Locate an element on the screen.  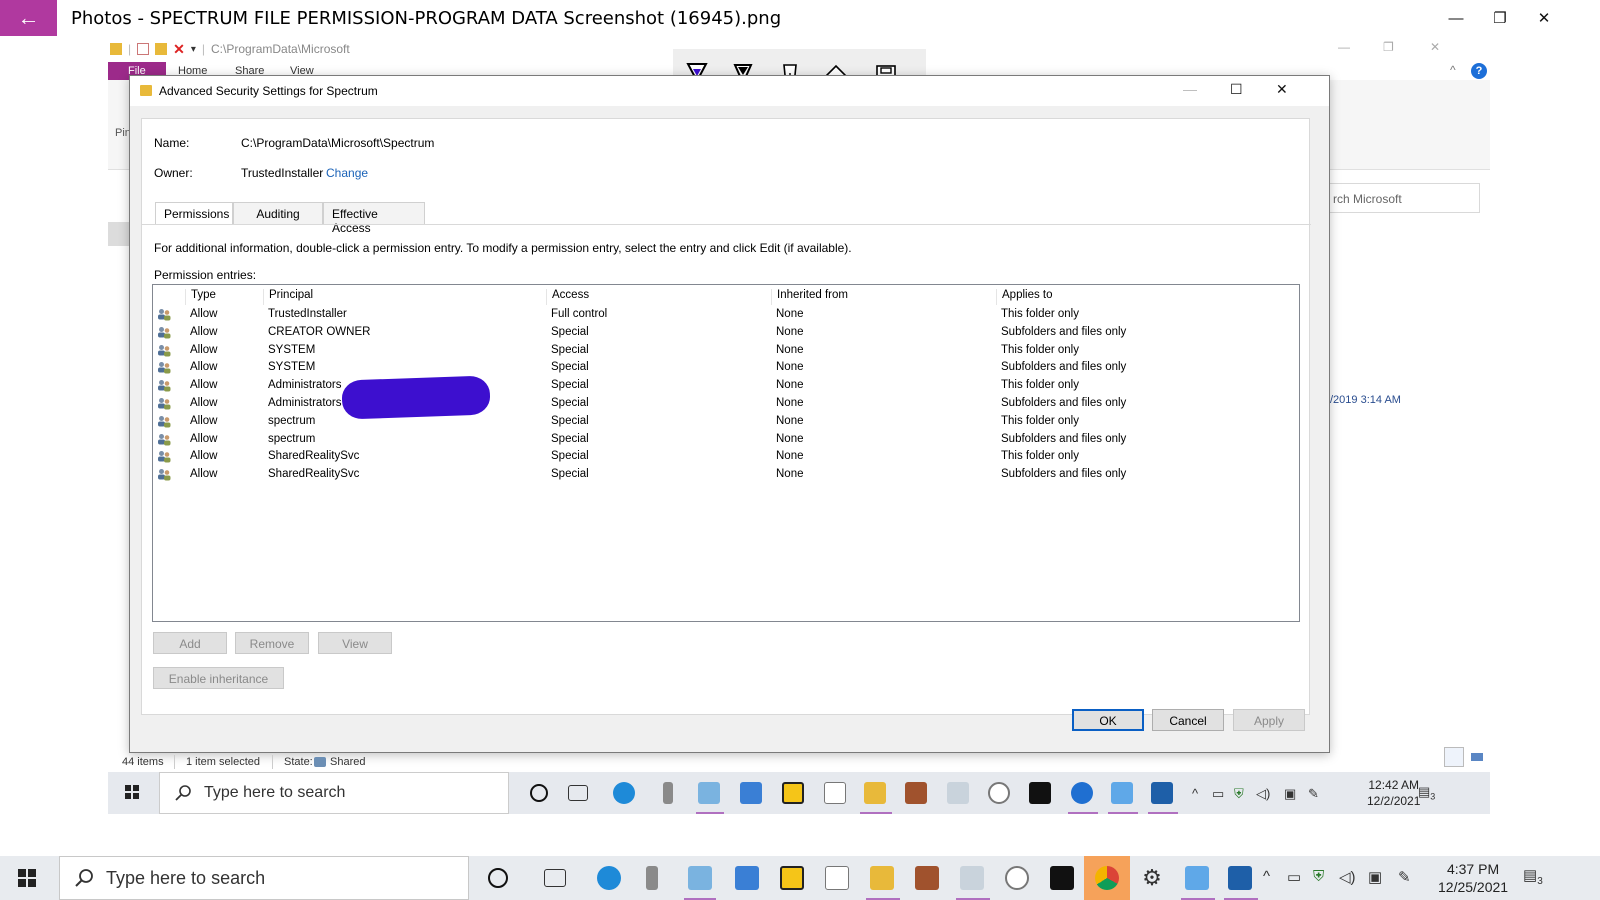
circle-app-icon is located at coordinates (999, 793).